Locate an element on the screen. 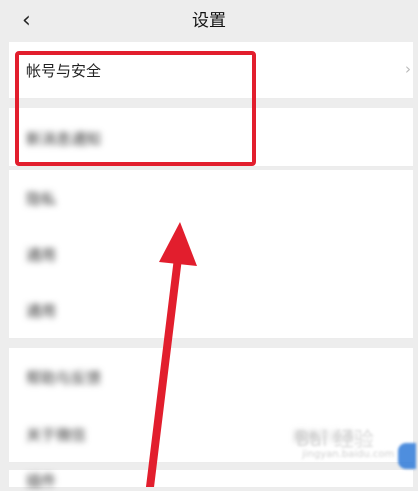  floating-badge is located at coordinates (407, 456).